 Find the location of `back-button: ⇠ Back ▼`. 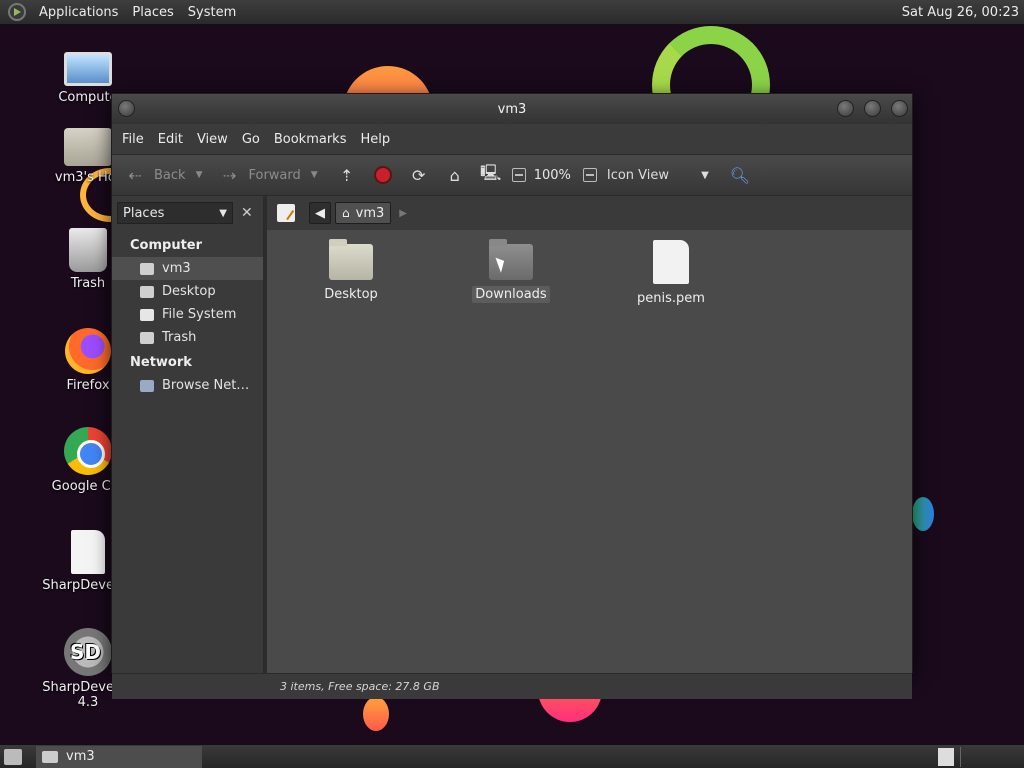

back-button: ⇠ Back ▼ is located at coordinates (163, 175).